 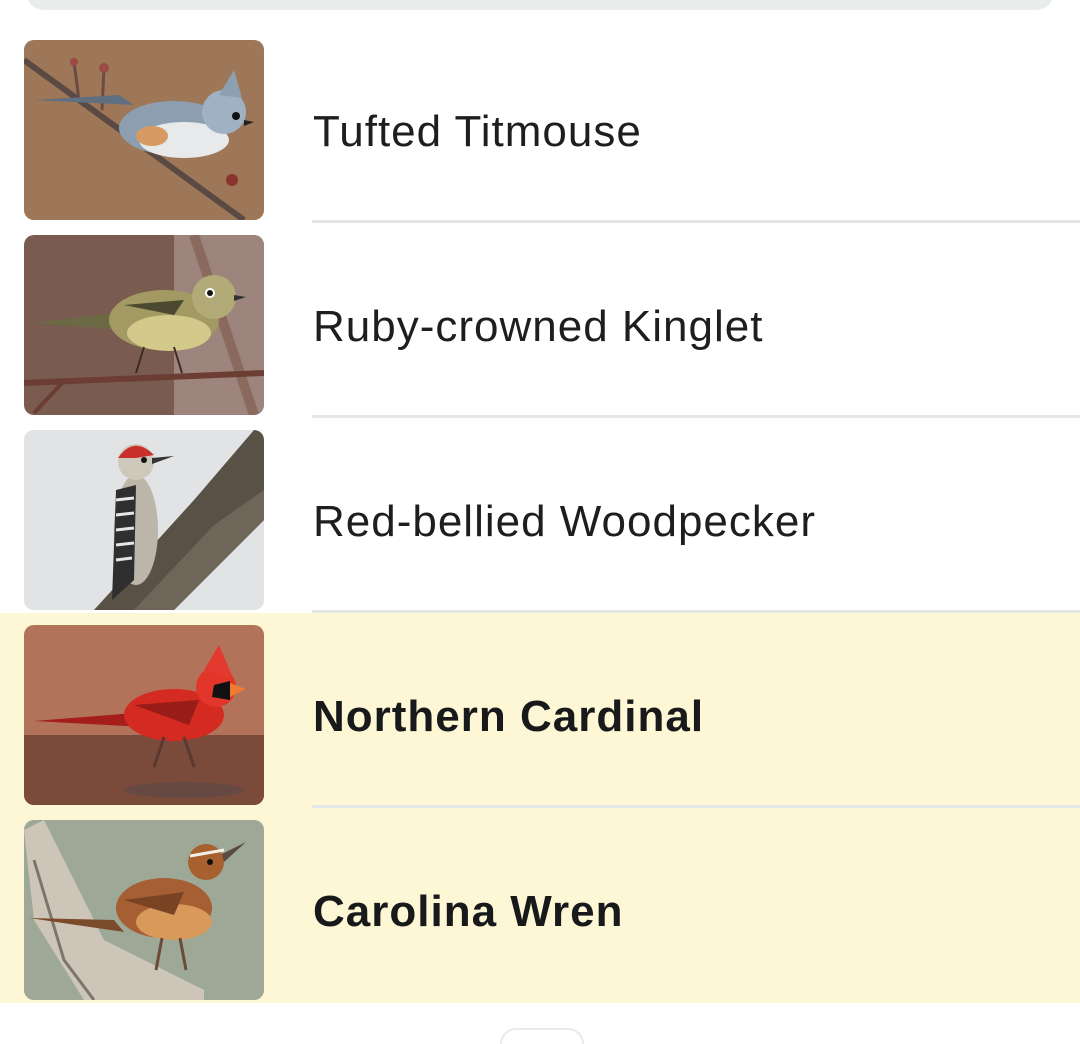 I want to click on bird-name: Northern Cardinal, so click(x=509, y=716).